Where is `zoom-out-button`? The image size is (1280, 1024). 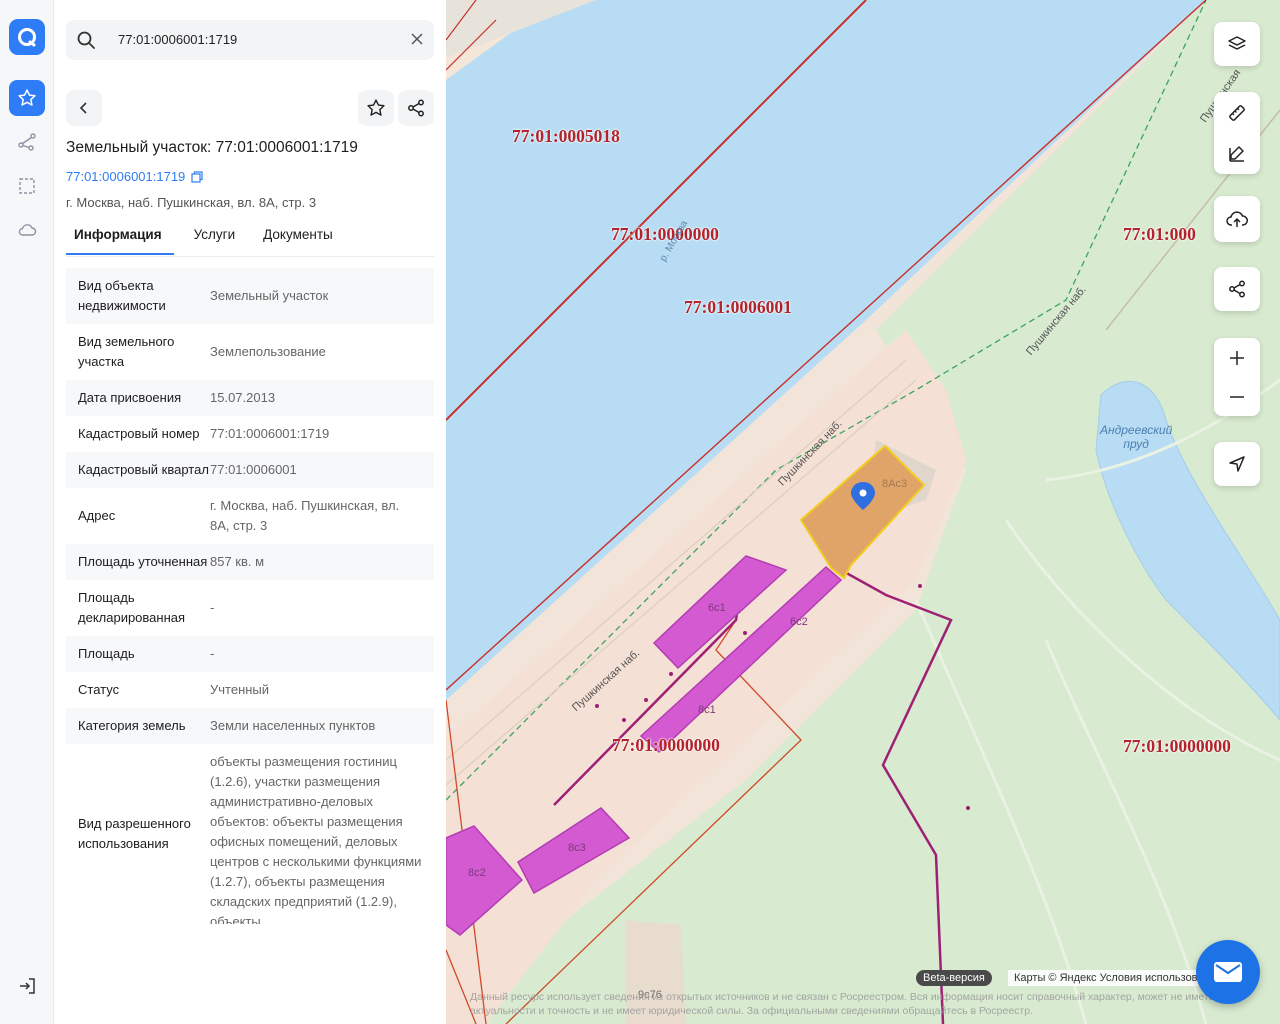
zoom-out-button is located at coordinates (1237, 397).